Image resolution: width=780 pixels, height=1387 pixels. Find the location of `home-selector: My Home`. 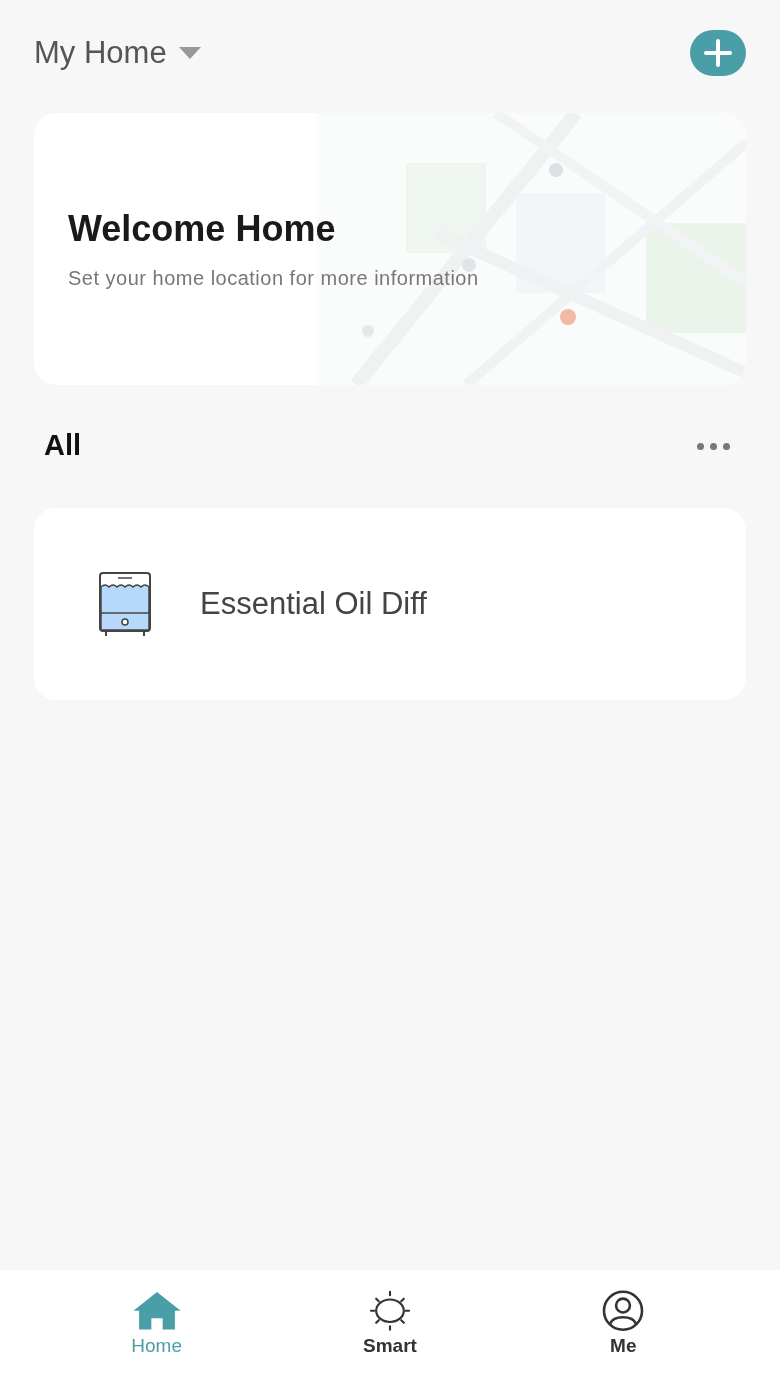

home-selector: My Home is located at coordinates (117, 53).